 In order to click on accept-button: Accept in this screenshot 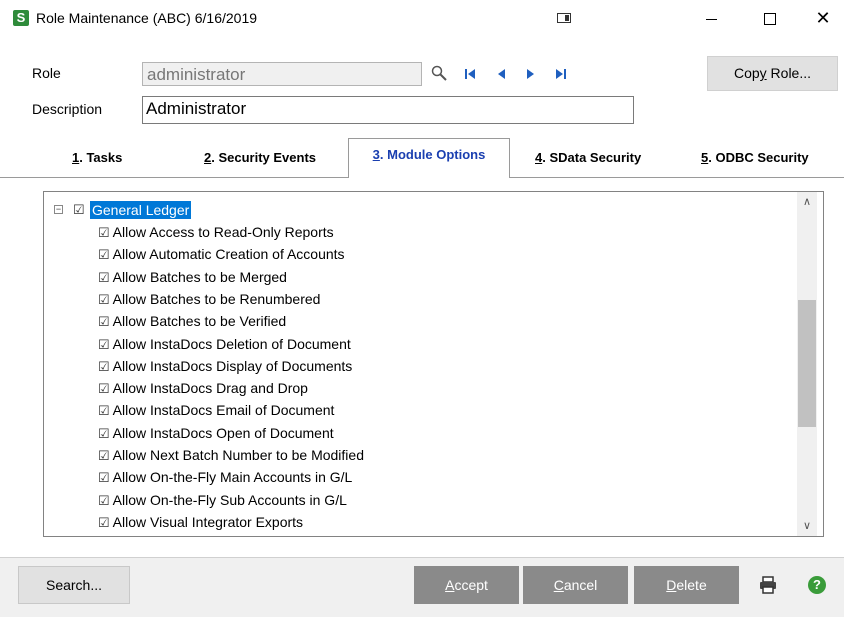, I will do `click(466, 585)`.